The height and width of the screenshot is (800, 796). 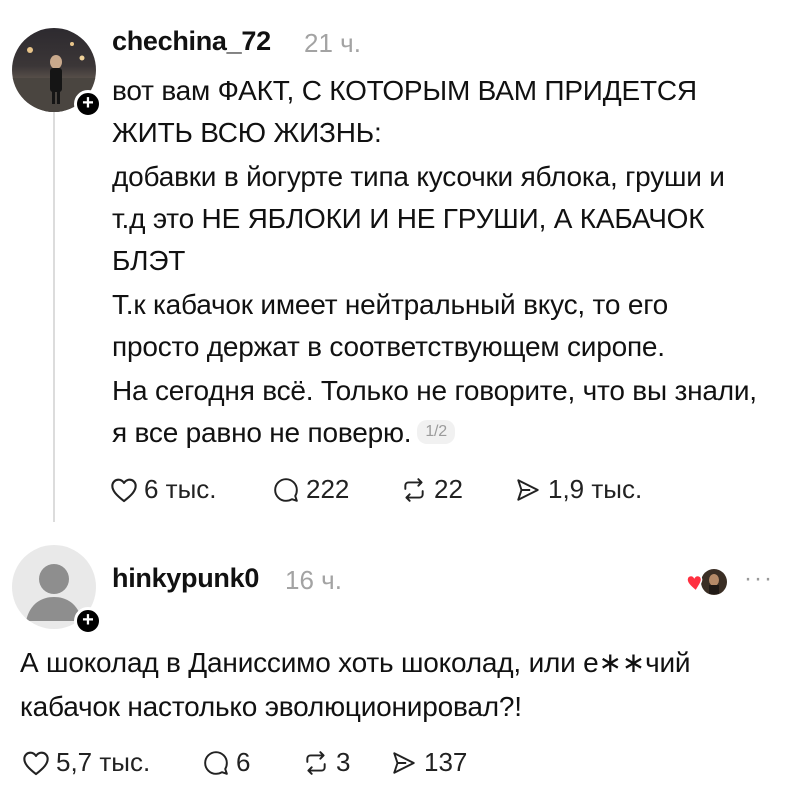 I want to click on like-count: 6 тыс., so click(x=180, y=489).